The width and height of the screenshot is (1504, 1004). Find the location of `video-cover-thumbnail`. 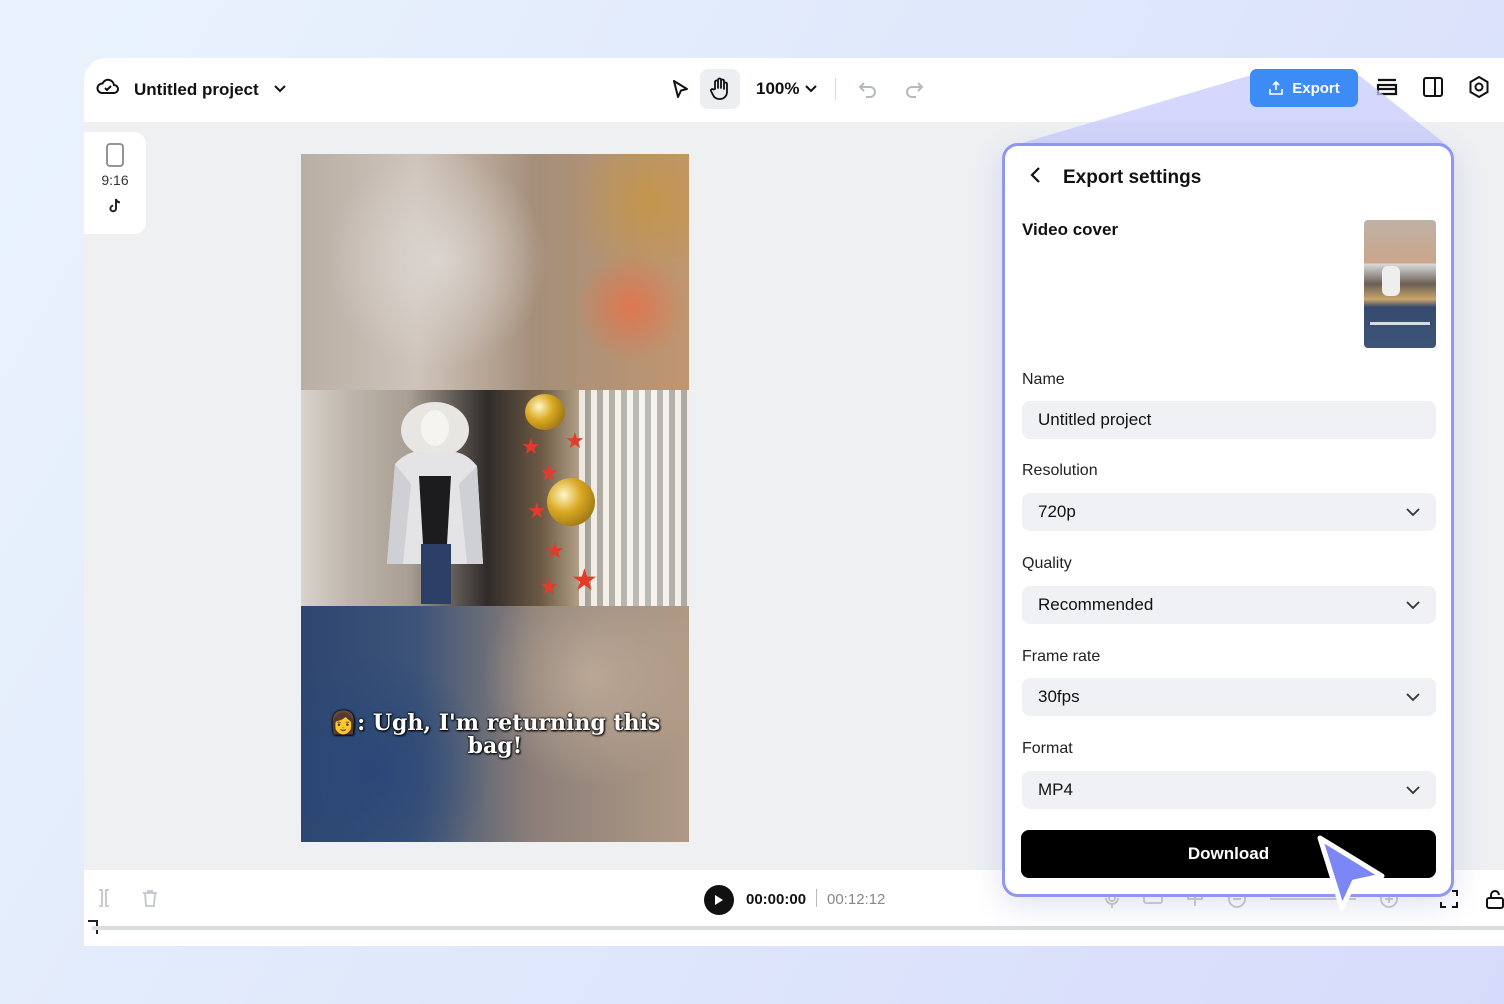

video-cover-thumbnail is located at coordinates (1400, 284).